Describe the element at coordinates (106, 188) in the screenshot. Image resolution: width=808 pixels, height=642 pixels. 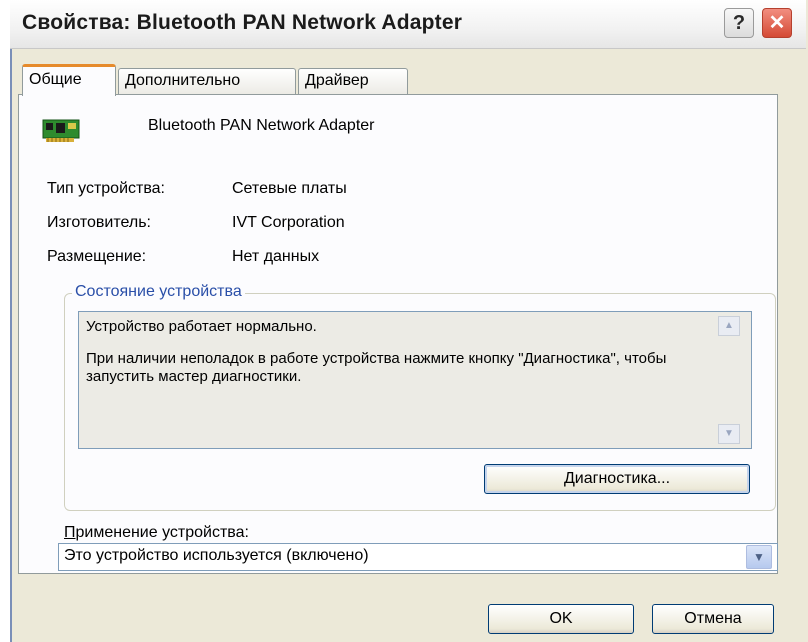
I see `device-type-label: Тип устройства:` at that location.